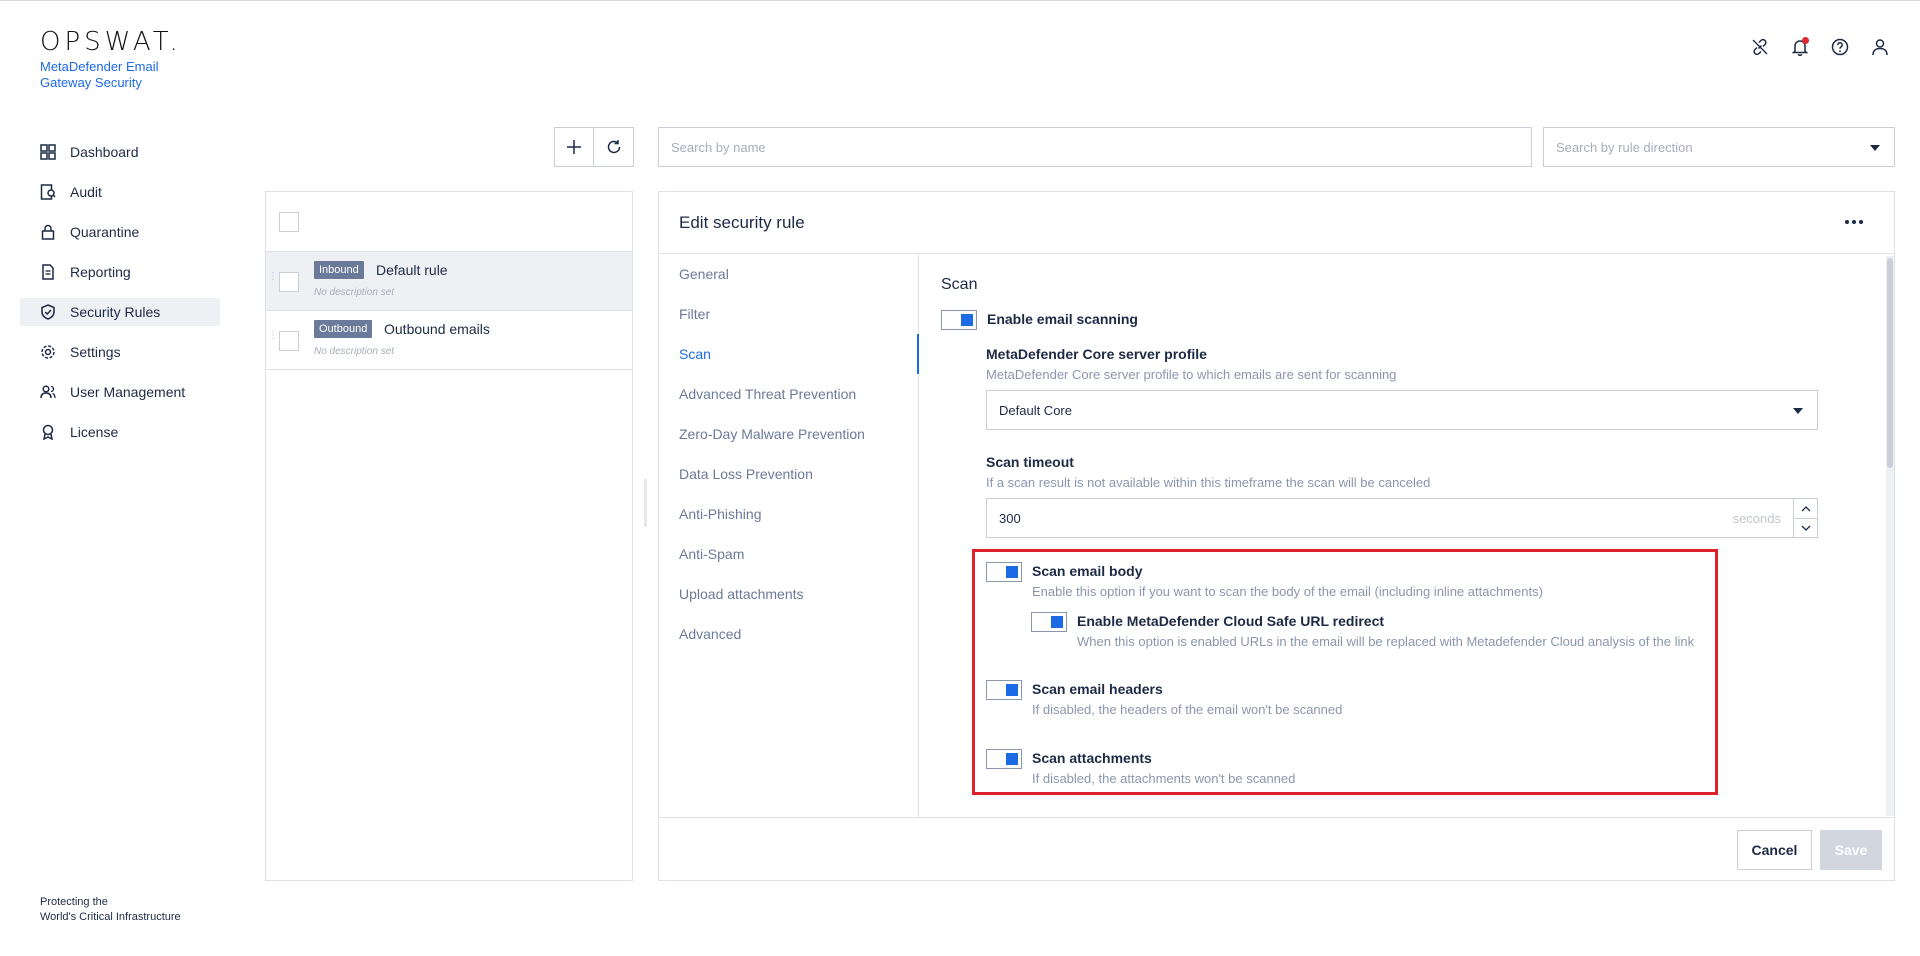 The image size is (1920, 956). I want to click on sidebar-item-label: License, so click(94, 432).